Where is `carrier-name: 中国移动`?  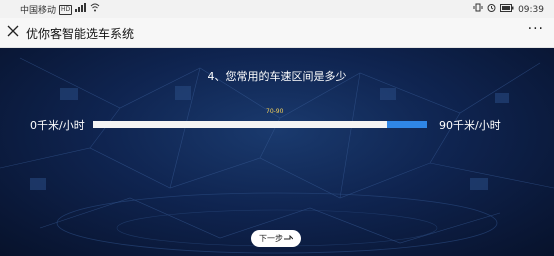 carrier-name: 中国移动 is located at coordinates (38, 11).